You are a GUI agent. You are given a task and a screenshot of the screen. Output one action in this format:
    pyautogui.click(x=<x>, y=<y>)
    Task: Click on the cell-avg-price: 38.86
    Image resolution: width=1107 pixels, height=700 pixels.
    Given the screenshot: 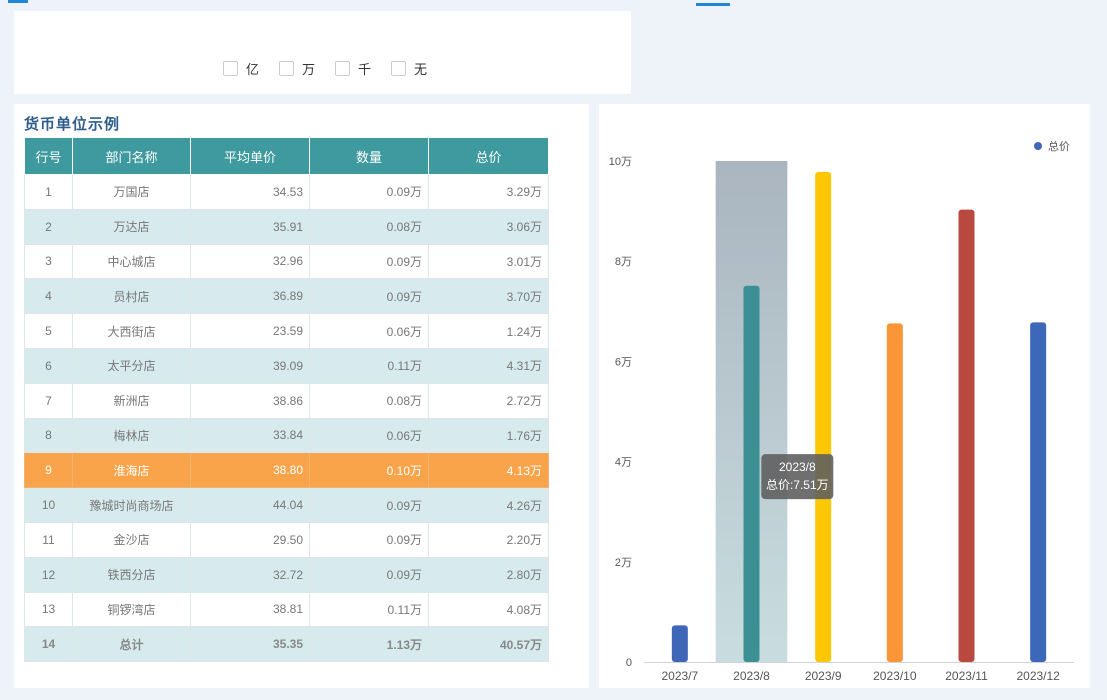 What is the action you would take?
    pyautogui.click(x=250, y=400)
    